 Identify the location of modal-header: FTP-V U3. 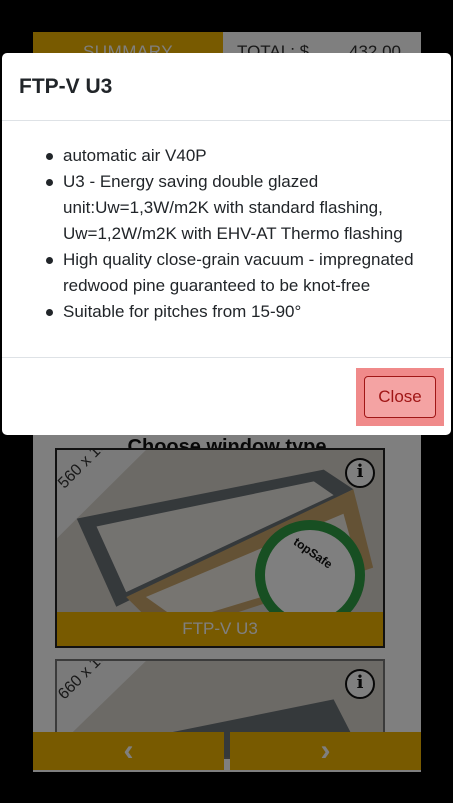
(226, 87).